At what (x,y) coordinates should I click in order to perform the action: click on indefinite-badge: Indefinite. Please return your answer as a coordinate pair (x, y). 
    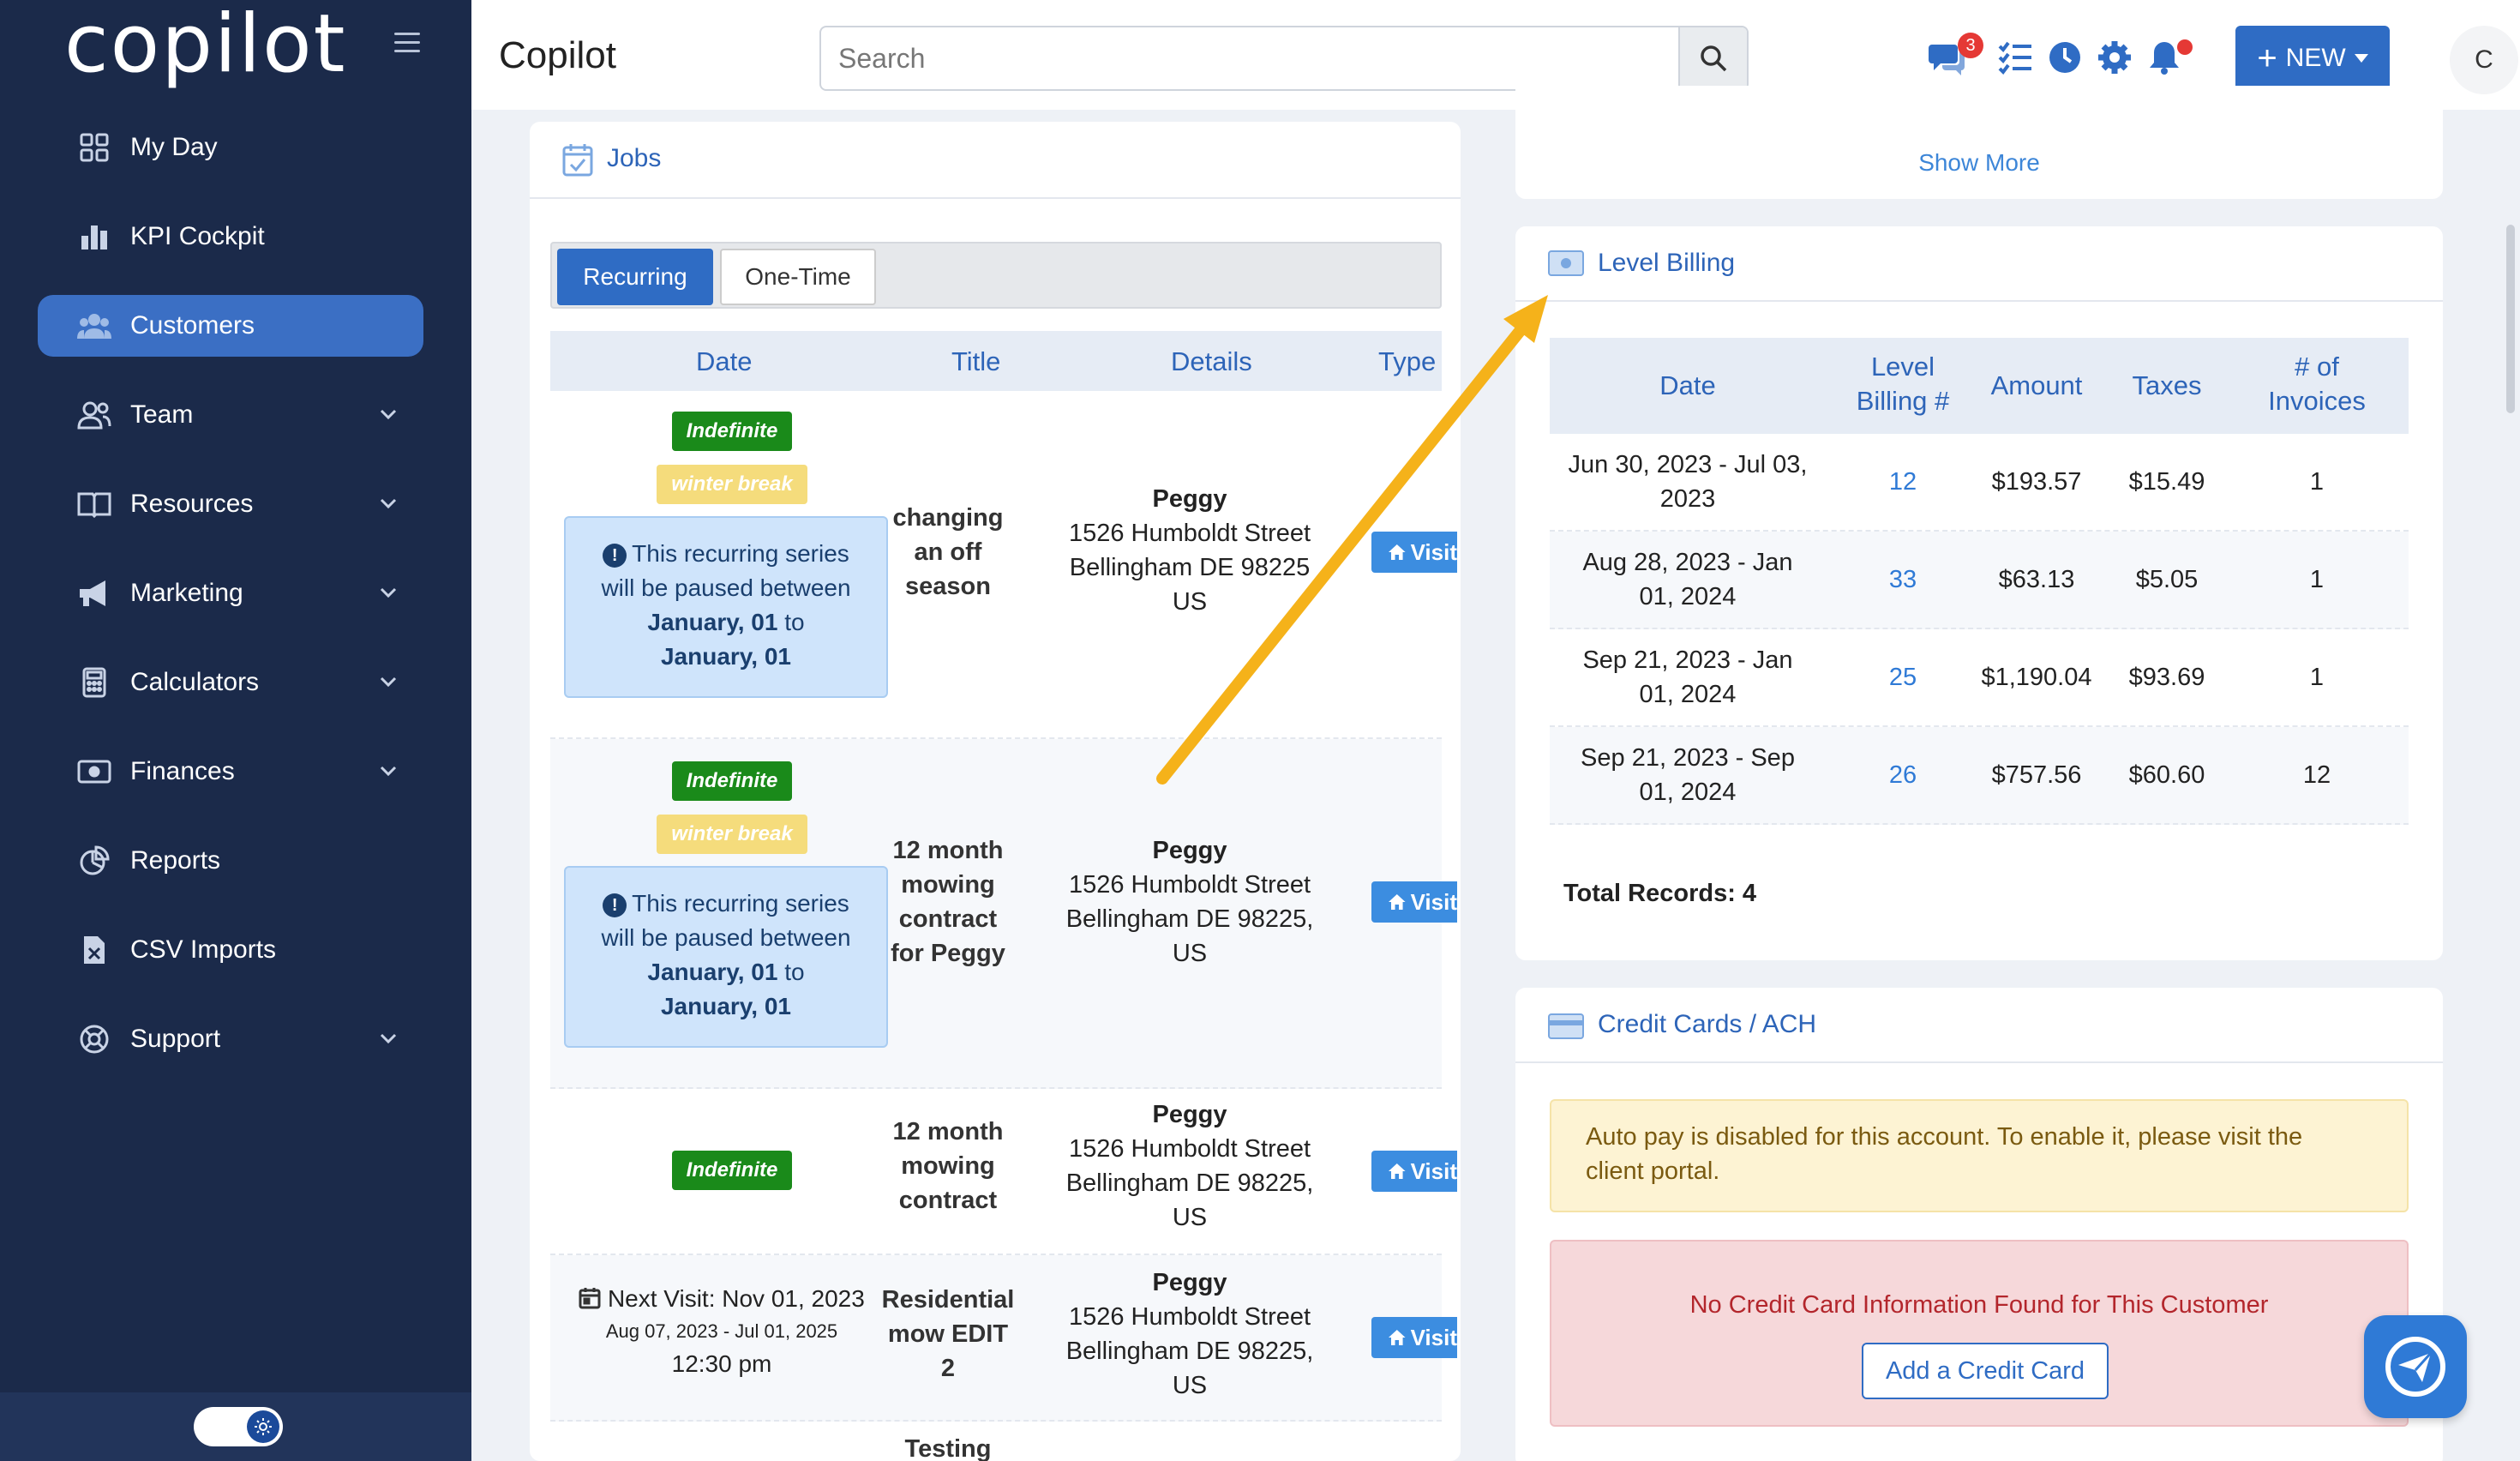
    Looking at the image, I should click on (732, 1170).